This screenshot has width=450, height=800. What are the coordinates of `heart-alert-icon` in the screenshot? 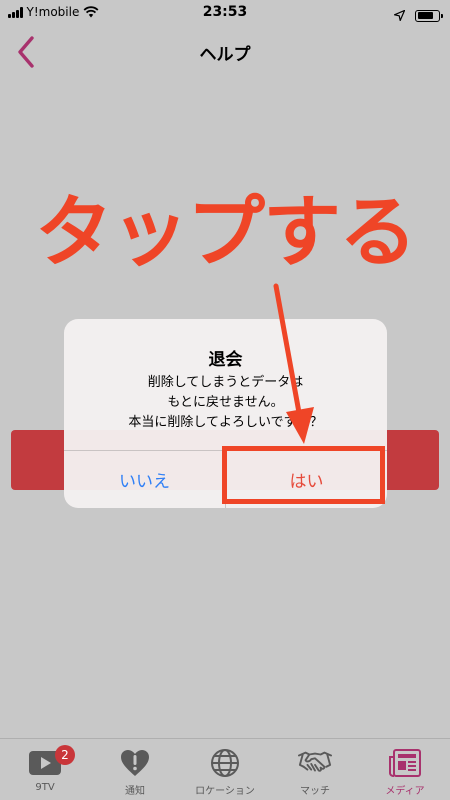 It's located at (135, 763).